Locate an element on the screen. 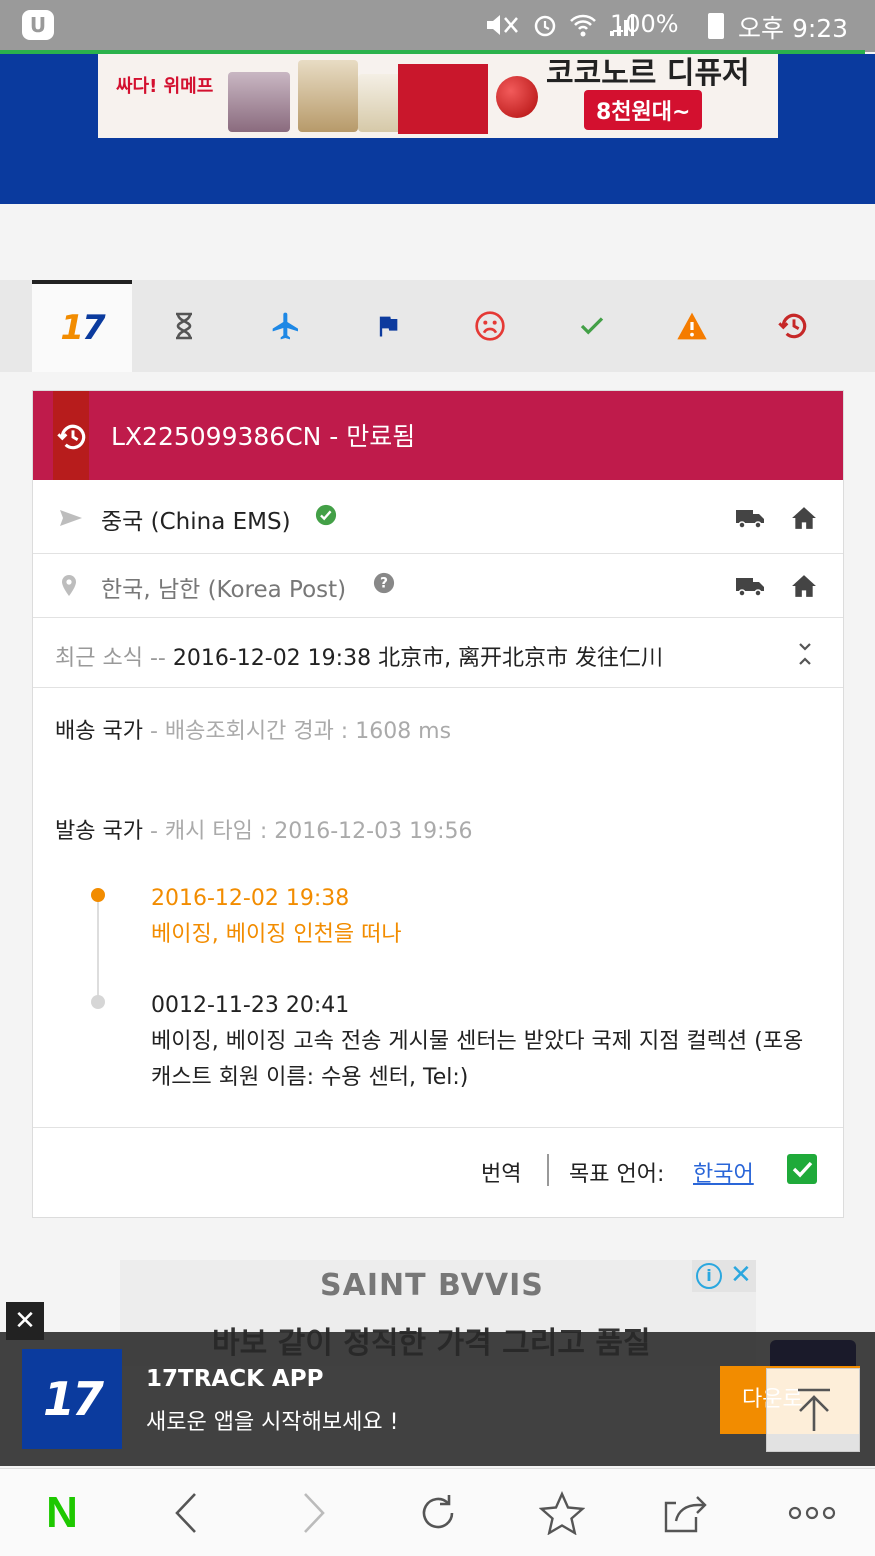 The width and height of the screenshot is (875, 1556). forward-button is located at coordinates (314, 1513).